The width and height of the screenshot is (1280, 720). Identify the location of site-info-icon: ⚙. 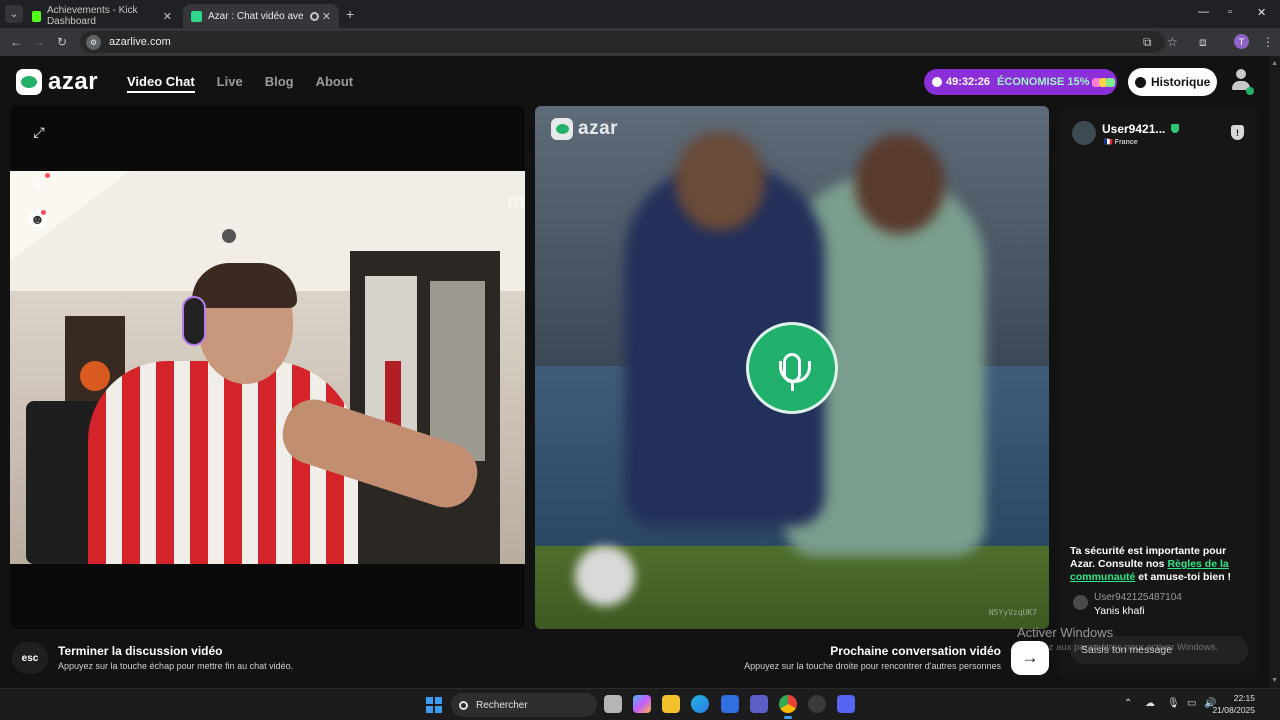
(93, 42).